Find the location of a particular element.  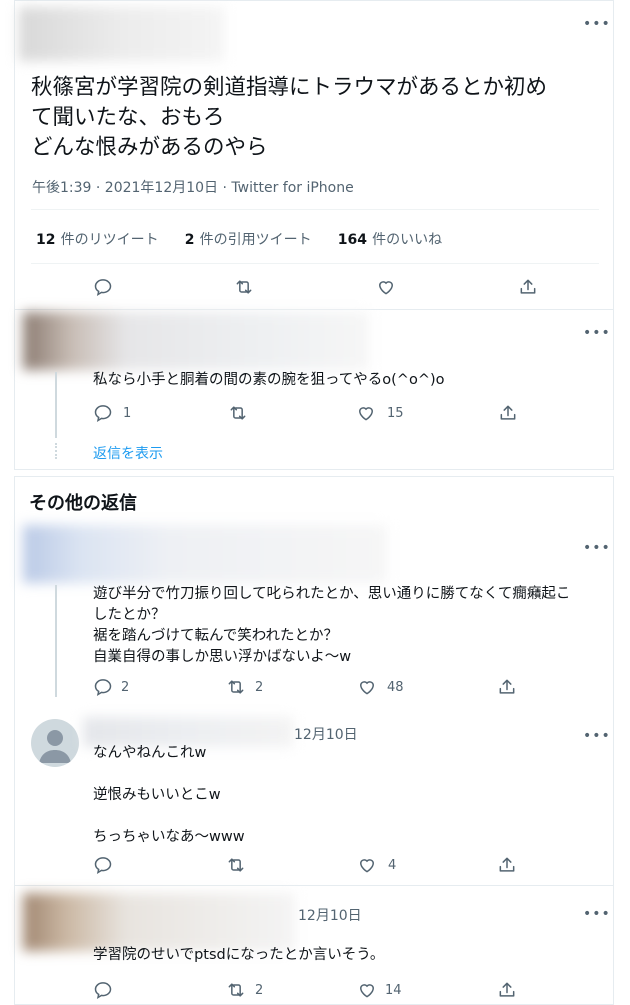

quotes-count: 2 is located at coordinates (190, 240).